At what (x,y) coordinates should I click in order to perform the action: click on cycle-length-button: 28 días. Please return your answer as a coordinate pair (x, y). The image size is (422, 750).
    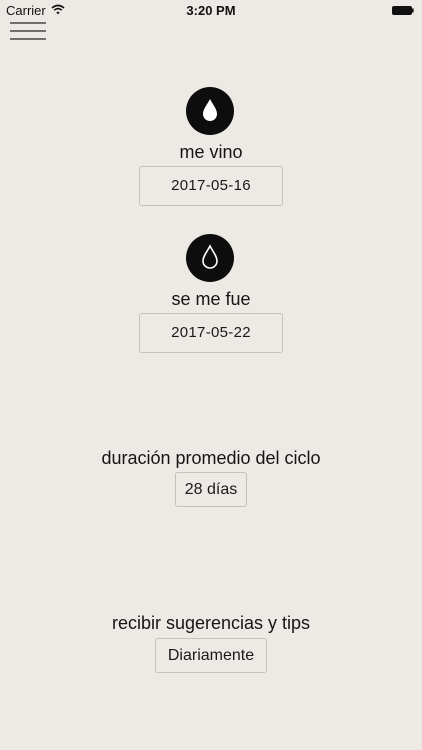
    Looking at the image, I should click on (211, 489).